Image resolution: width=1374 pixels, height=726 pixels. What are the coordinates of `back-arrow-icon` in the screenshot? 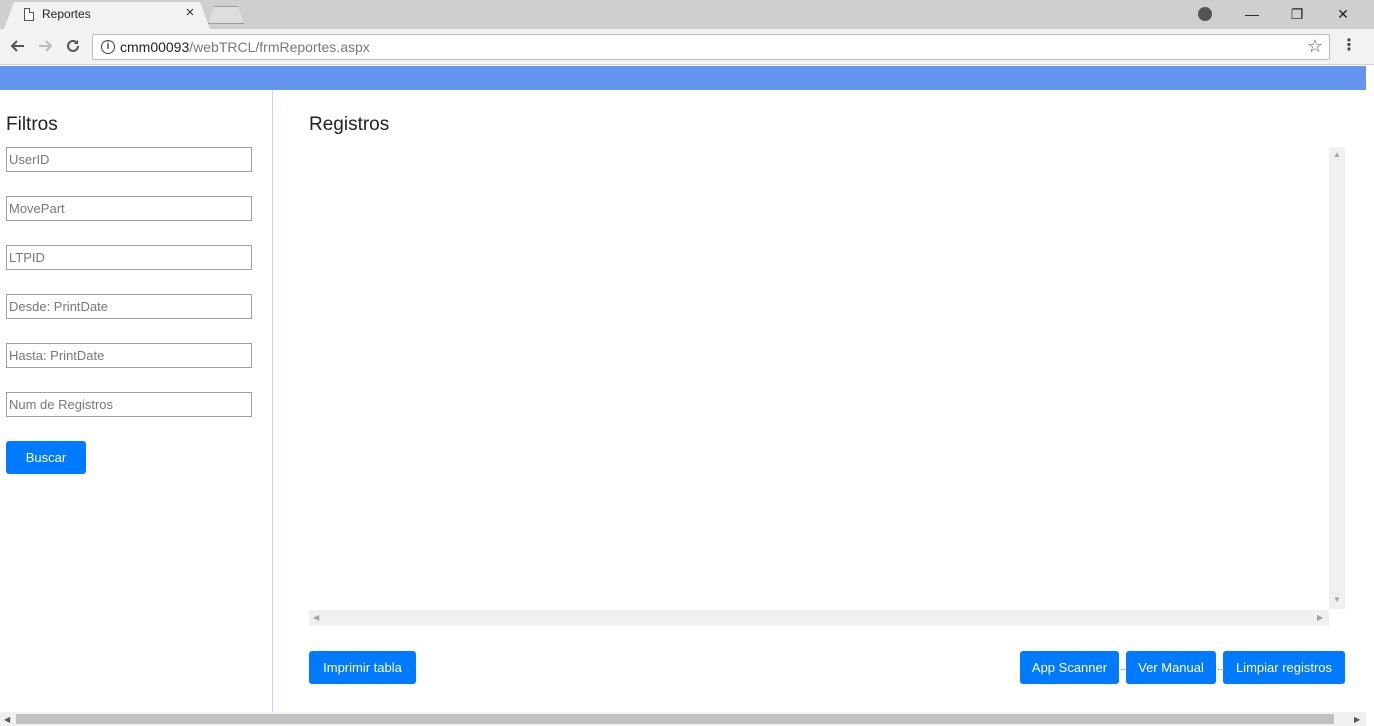 It's located at (17, 46).